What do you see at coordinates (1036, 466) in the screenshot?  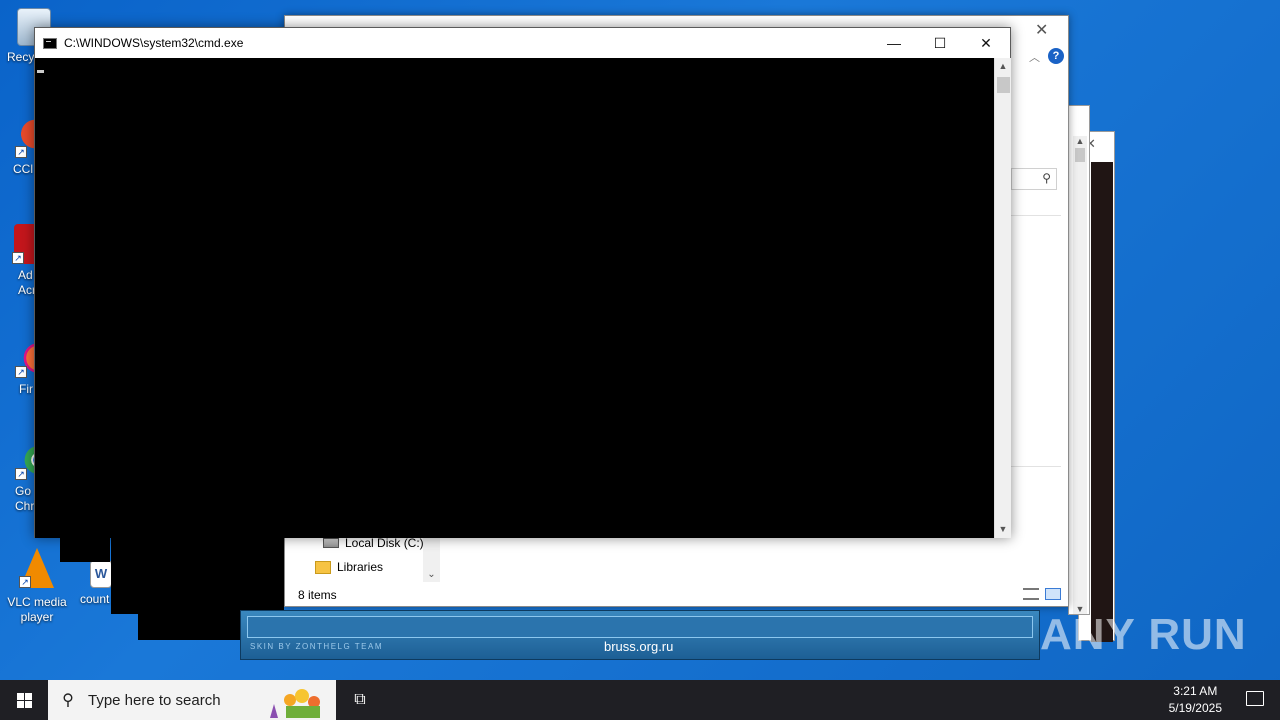 I see `pane-divider` at bounding box center [1036, 466].